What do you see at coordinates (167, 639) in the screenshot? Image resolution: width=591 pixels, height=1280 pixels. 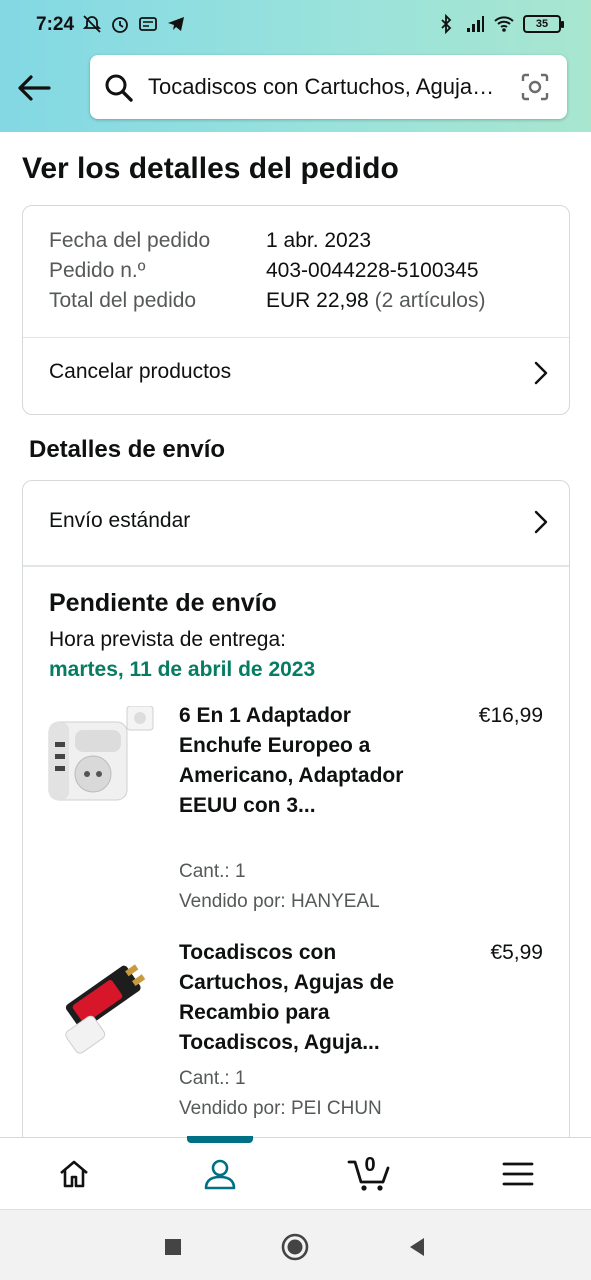 I see `delivery-estimate-label: Hora prevista de entrega:` at bounding box center [167, 639].